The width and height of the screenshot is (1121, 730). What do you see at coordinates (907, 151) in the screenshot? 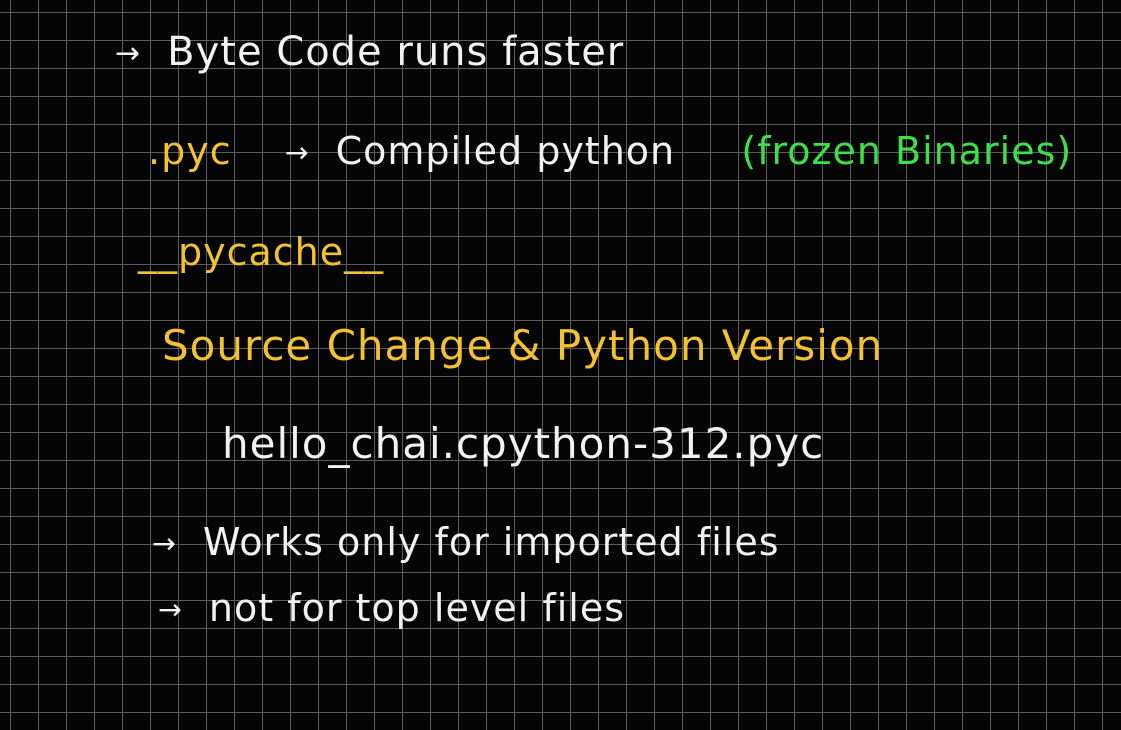
I see `frozen-binaries-text: (frozen Binaries)` at bounding box center [907, 151].